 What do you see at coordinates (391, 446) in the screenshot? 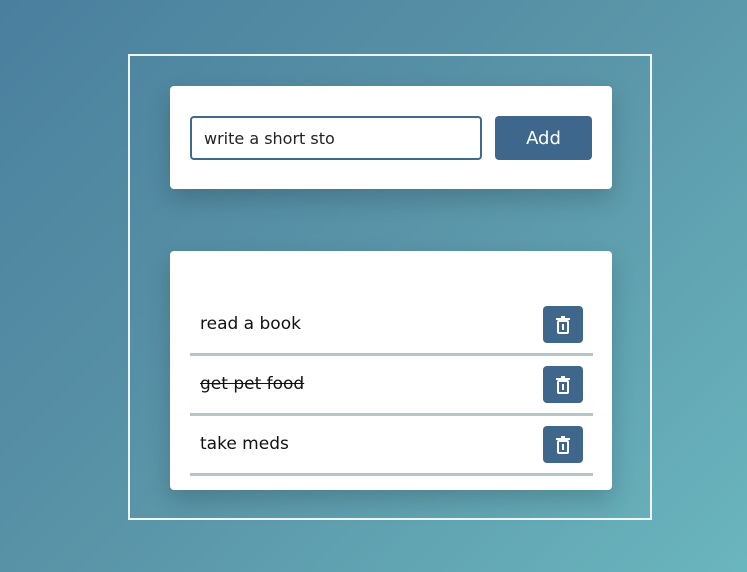
I see `task-item: take meds` at bounding box center [391, 446].